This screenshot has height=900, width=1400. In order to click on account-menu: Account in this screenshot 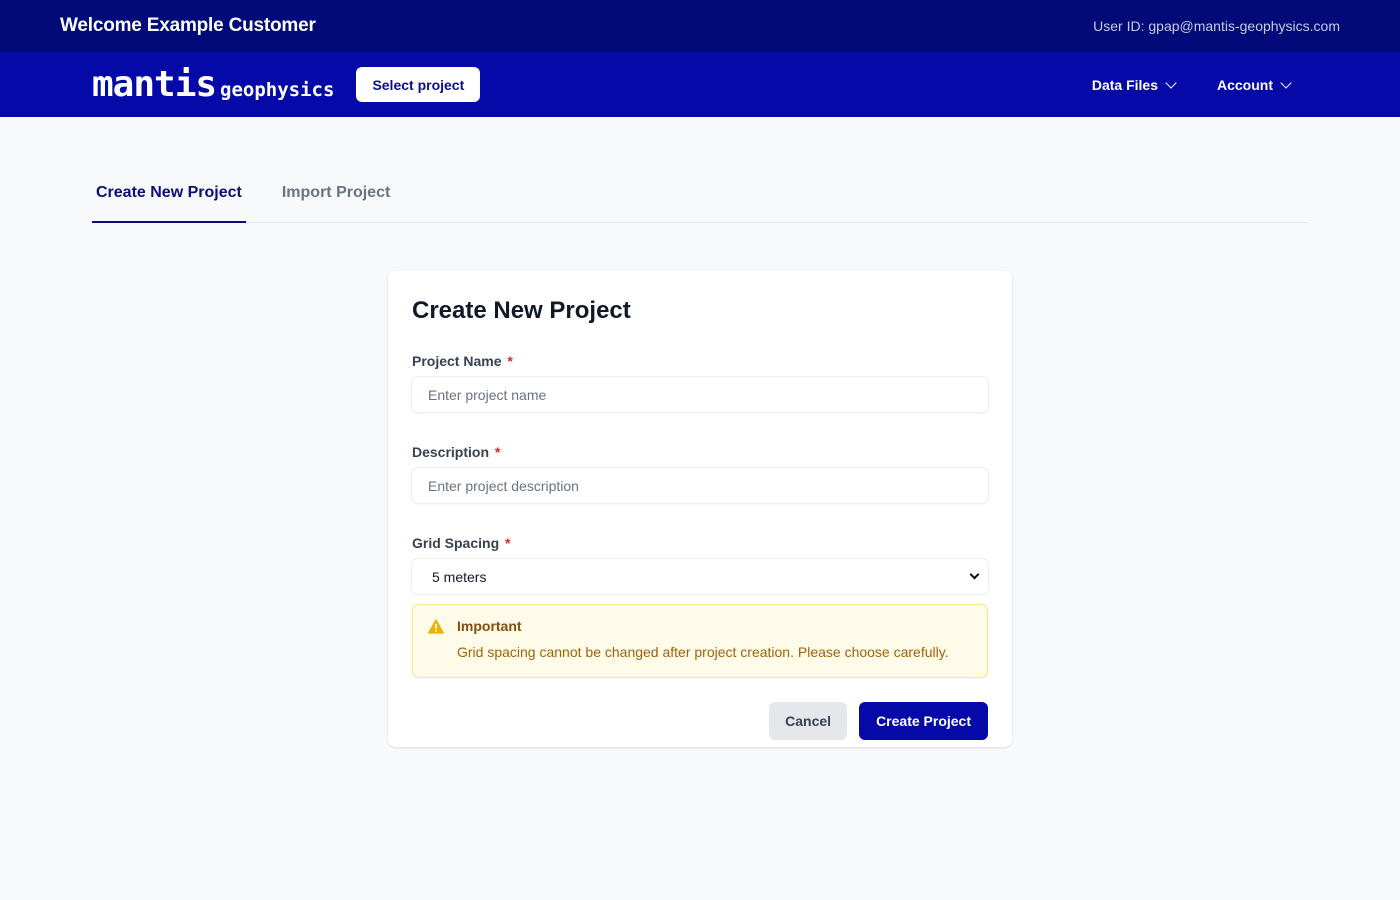, I will do `click(1254, 84)`.